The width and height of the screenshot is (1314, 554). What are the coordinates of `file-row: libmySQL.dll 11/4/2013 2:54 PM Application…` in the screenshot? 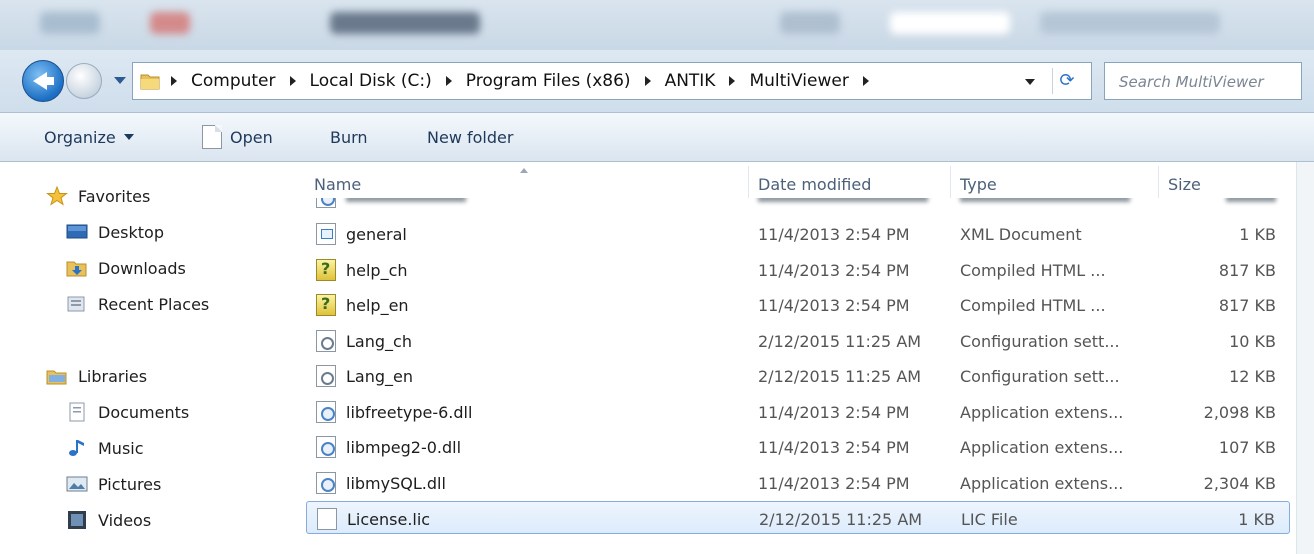 It's located at (798, 482).